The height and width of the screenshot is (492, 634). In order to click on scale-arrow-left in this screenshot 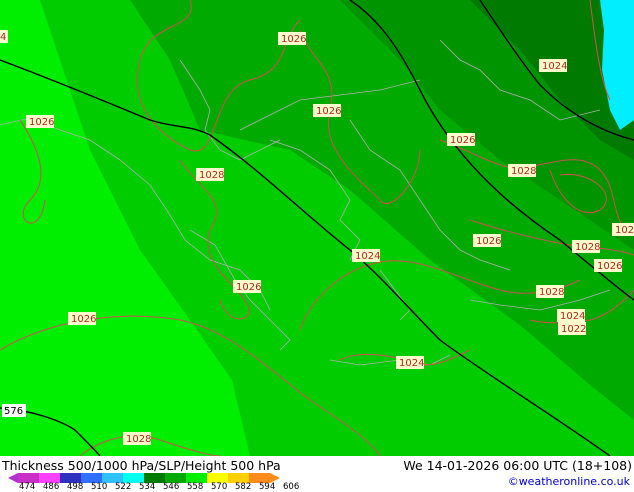, I will do `click(13, 478)`.